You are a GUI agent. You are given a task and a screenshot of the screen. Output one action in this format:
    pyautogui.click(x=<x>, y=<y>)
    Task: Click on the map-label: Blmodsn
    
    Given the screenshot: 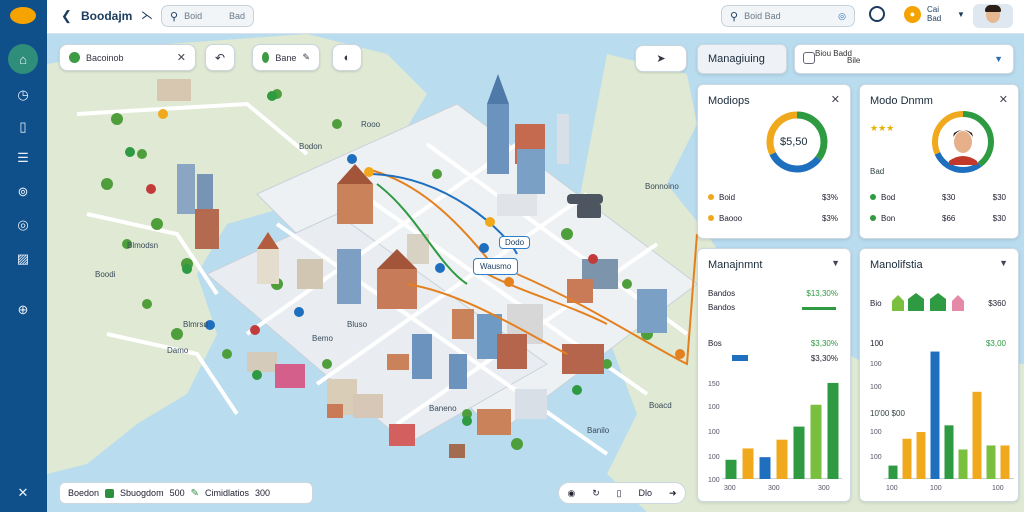 What is the action you would take?
    pyautogui.click(x=143, y=245)
    